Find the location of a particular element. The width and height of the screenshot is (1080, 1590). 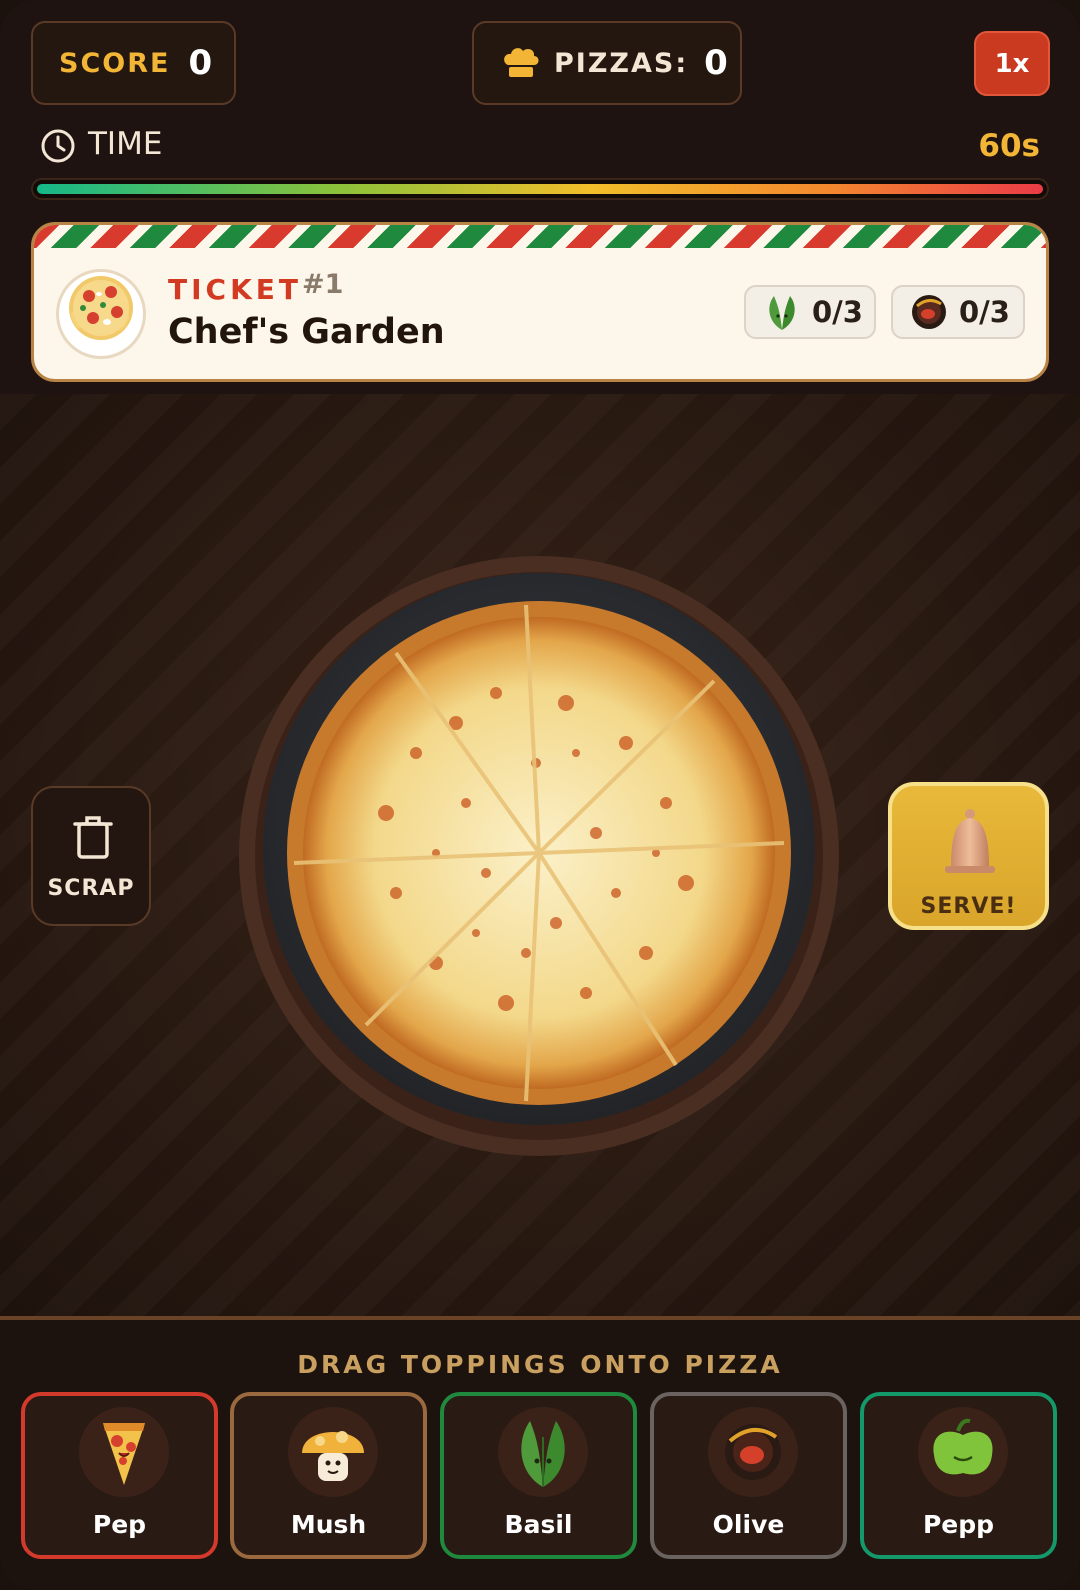

topping-label: Olive is located at coordinates (748, 1524).